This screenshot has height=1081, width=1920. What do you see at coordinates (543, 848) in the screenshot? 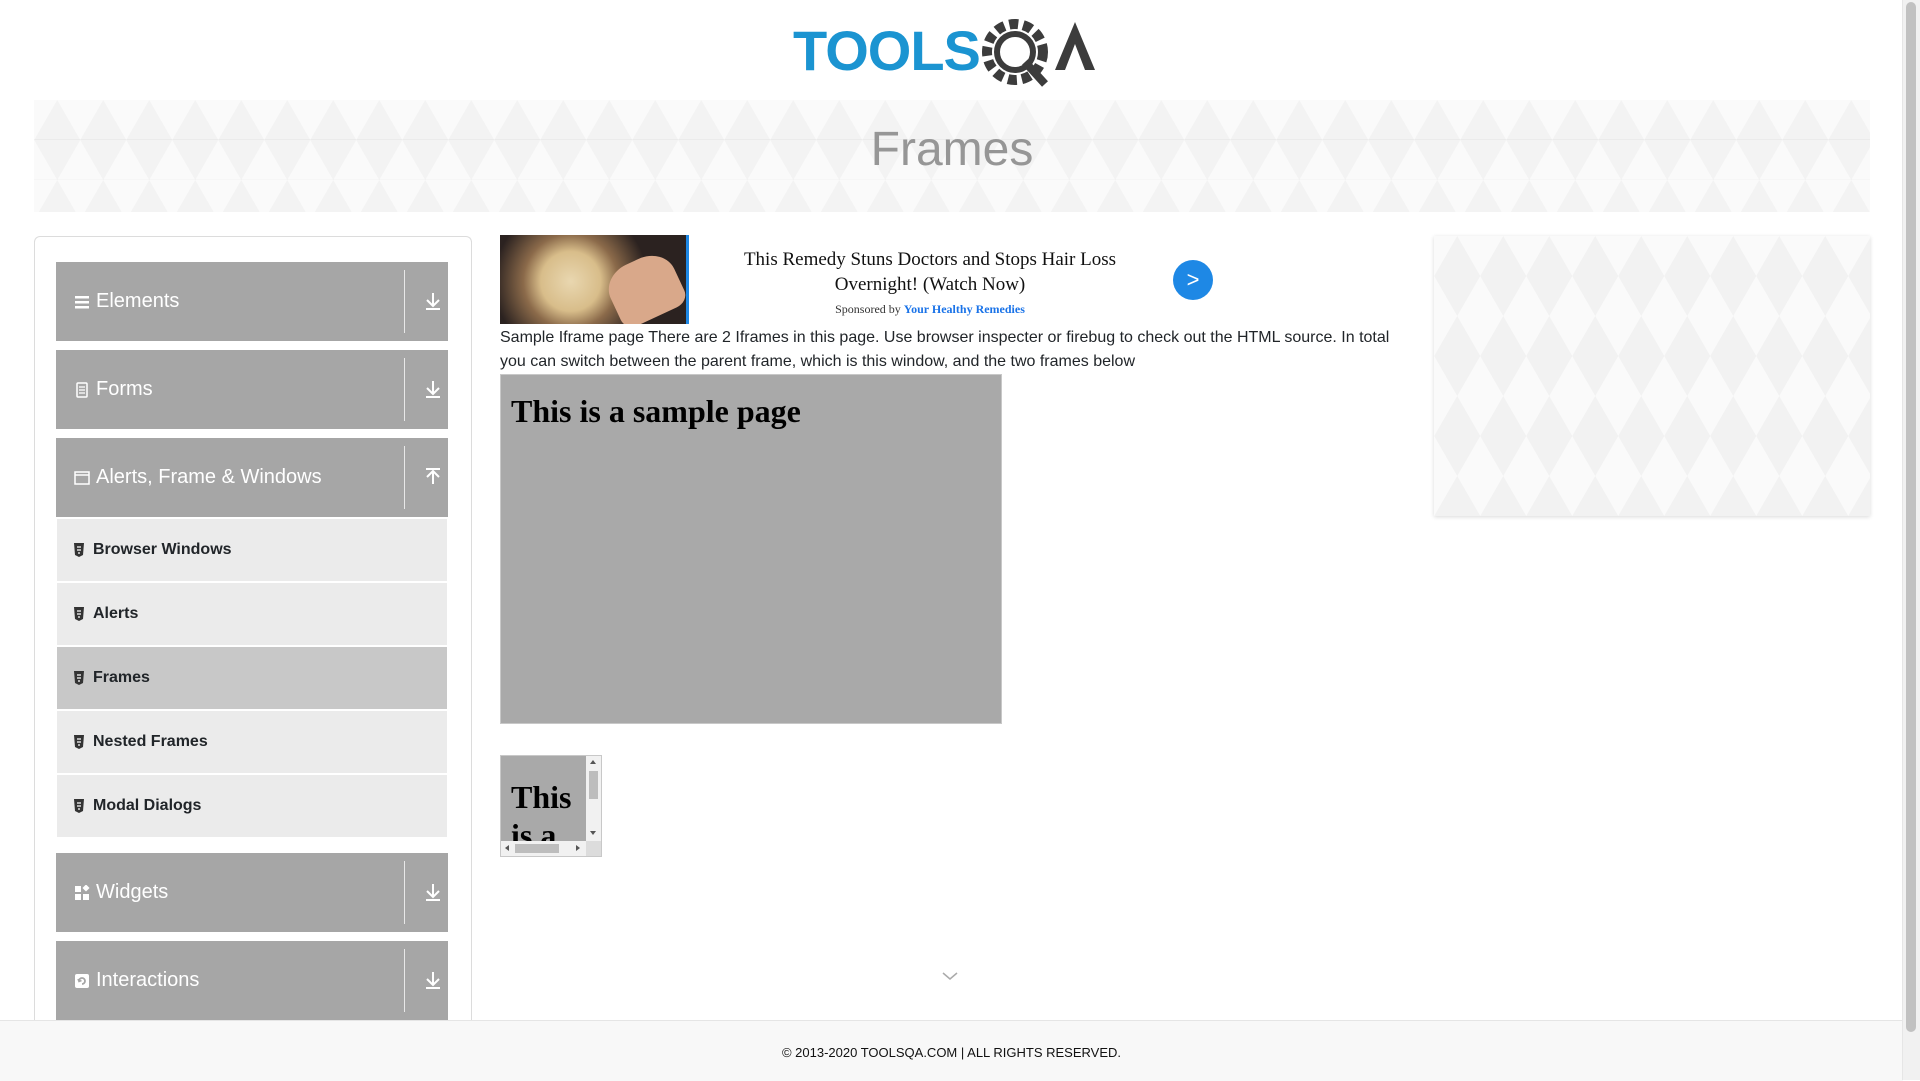
I see `horizontal-scrollbar` at bounding box center [543, 848].